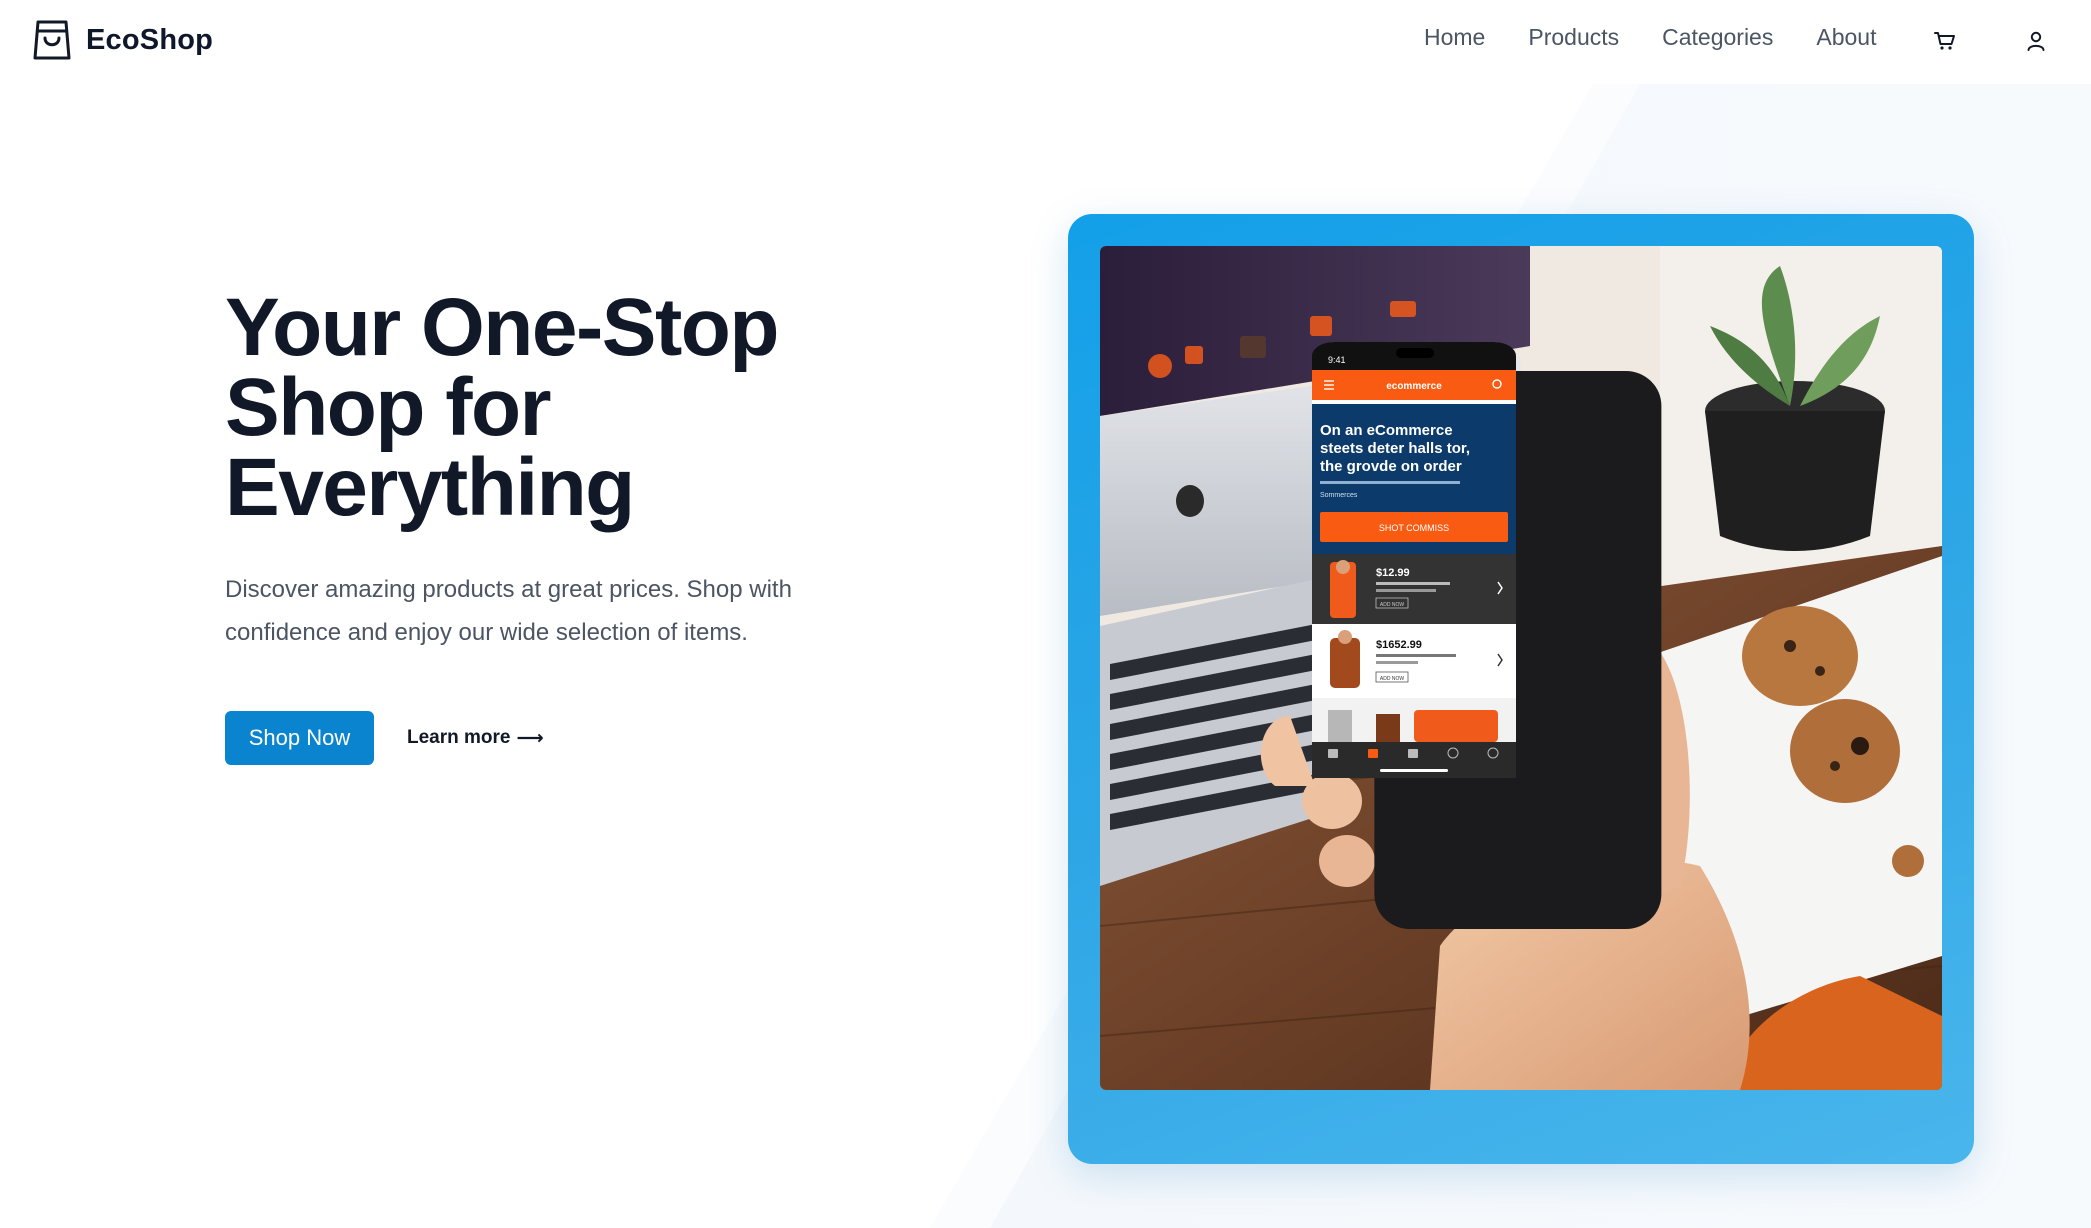 The height and width of the screenshot is (1228, 2091). Describe the element at coordinates (1045, 42) in the screenshot. I see `site-header: EcoShop Home Products Categories About` at that location.